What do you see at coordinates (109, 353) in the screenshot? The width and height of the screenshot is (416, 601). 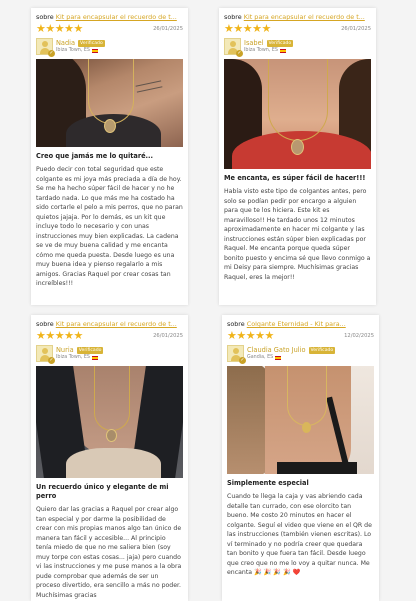 I see `reviewer-info: ✓ Nuria Verificado Ibiza Town, ES` at bounding box center [109, 353].